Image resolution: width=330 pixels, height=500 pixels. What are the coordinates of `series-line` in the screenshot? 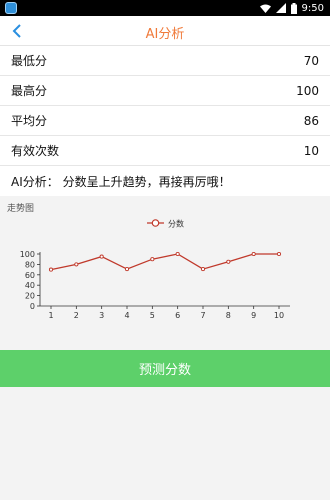 It's located at (164, 262).